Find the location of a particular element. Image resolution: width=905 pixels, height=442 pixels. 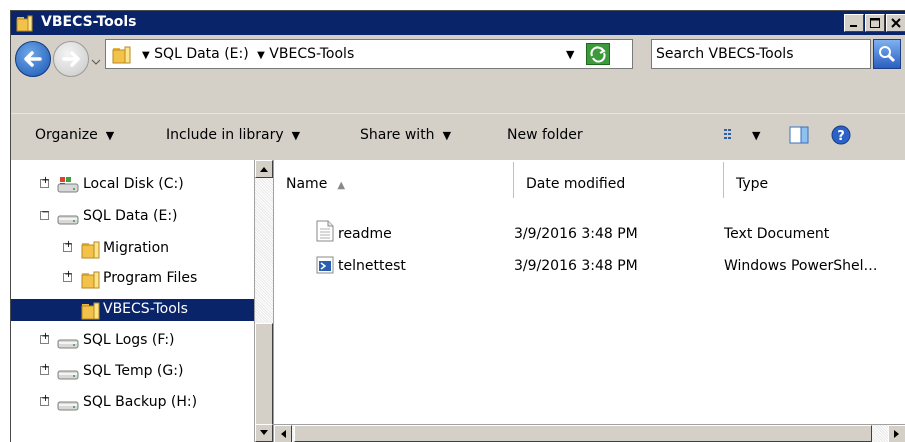

tree-item: + SQL Logs (F:) is located at coordinates (132, 341).